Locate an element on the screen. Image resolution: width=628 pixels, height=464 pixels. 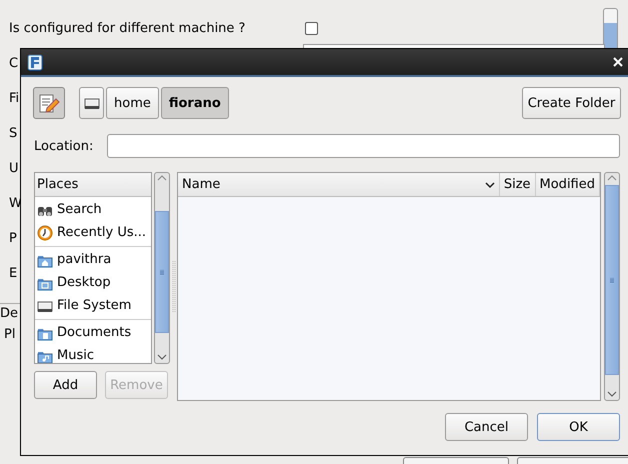
place-item: pavithra is located at coordinates (84, 259).